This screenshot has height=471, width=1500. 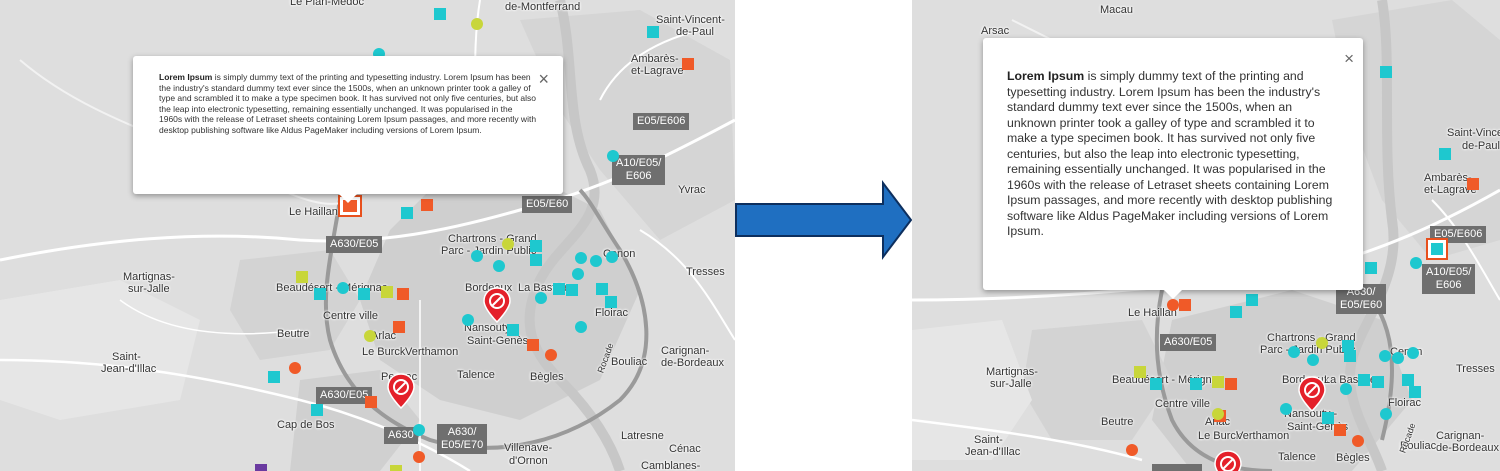 I want to click on road-shield: A630/E05, so click(x=344, y=395).